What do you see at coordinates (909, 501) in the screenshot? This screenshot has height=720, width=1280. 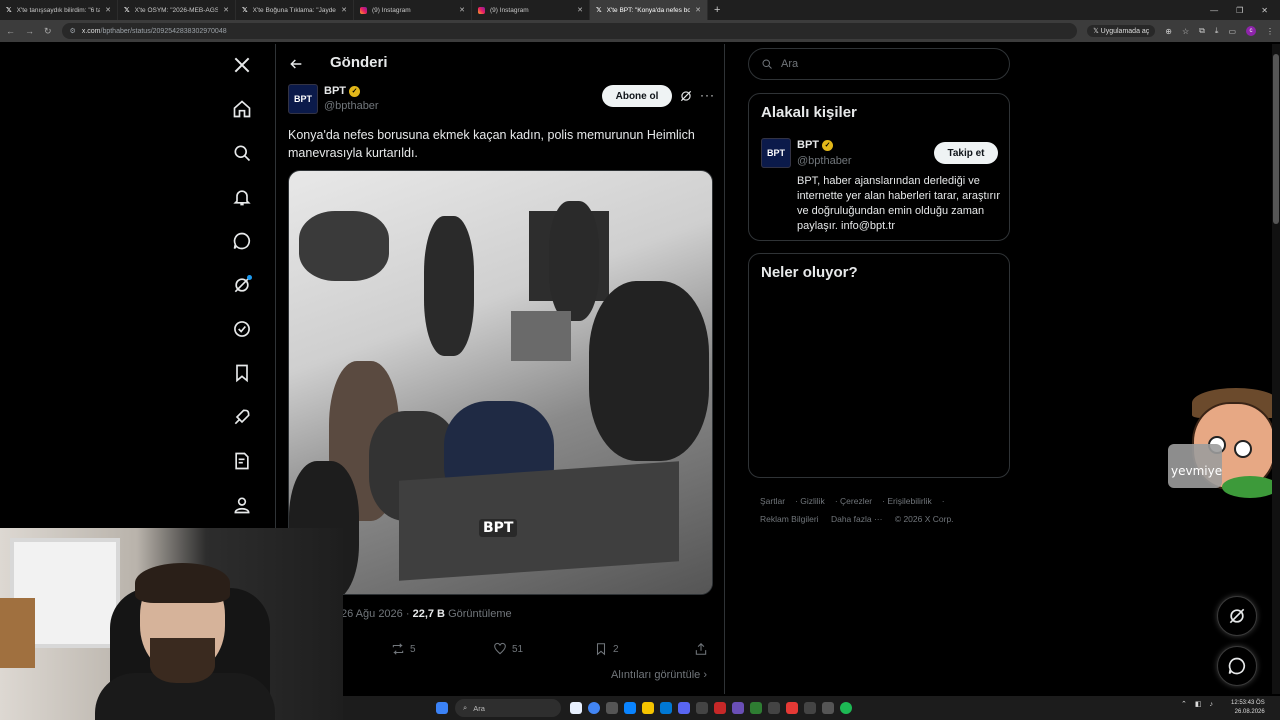 I see `footer-accessibility: Erişilebilirlik` at bounding box center [909, 501].